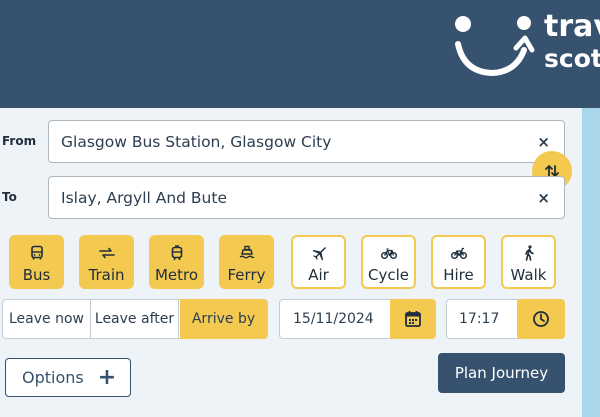  Describe the element at coordinates (36, 262) in the screenshot. I see `mode-bus-toggle: Bus` at that location.